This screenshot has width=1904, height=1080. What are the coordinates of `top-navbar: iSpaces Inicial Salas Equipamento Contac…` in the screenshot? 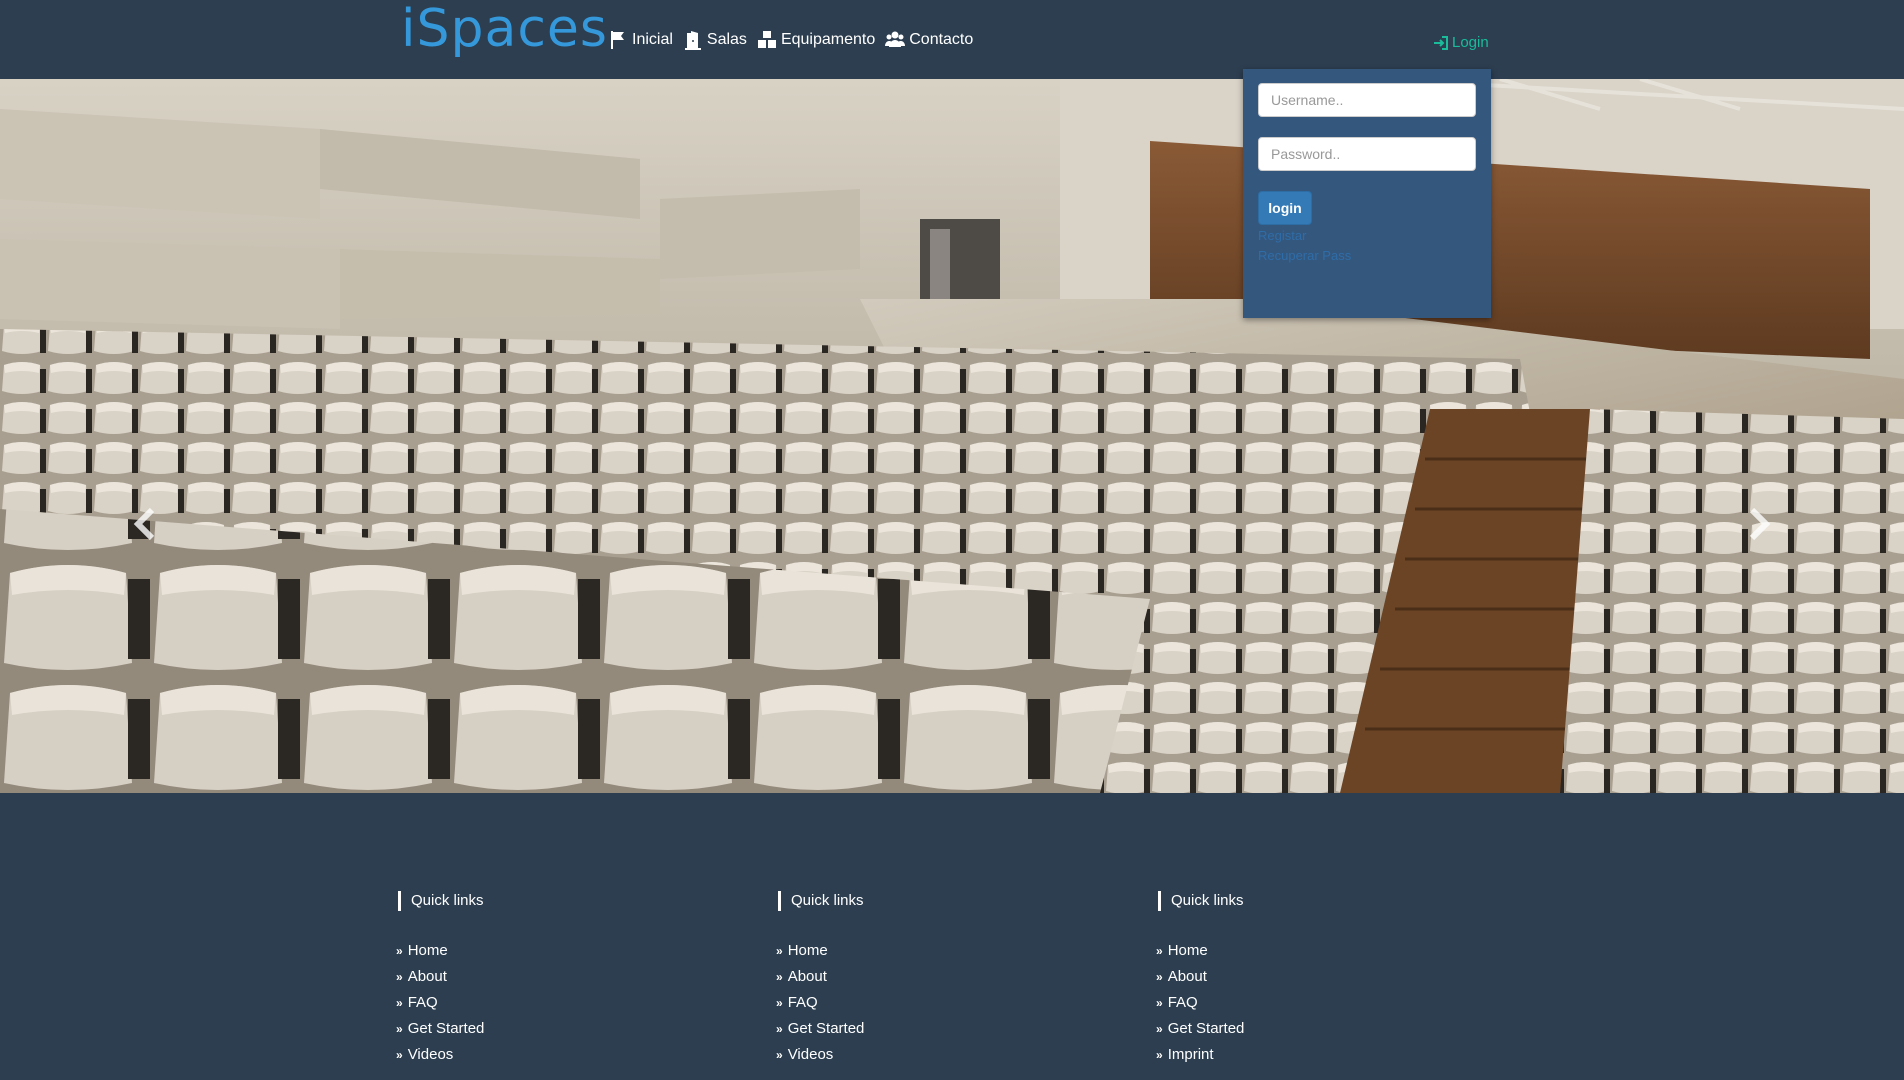 It's located at (952, 39).